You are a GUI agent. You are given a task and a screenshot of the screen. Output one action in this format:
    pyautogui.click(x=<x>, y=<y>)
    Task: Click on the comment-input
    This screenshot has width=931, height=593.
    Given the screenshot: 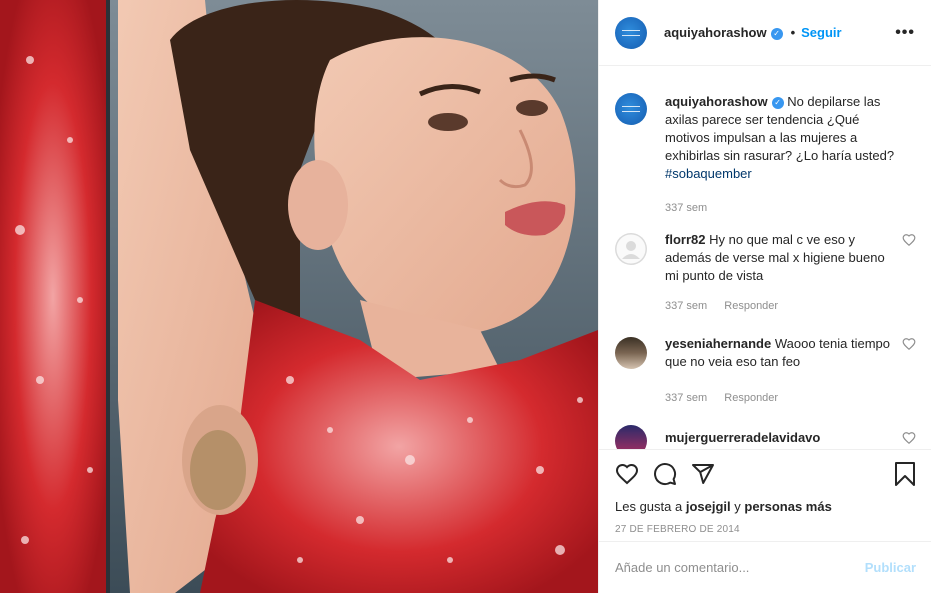 What is the action you would take?
    pyautogui.click(x=740, y=567)
    